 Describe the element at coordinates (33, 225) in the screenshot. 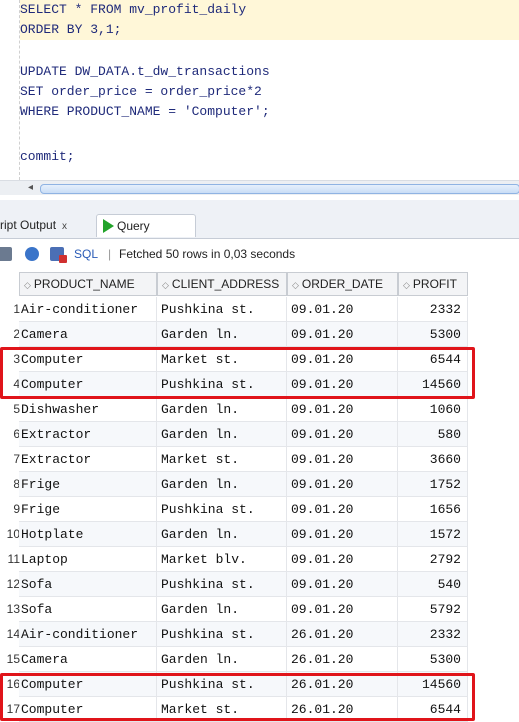

I see `tab-script-output: cript Output x` at that location.